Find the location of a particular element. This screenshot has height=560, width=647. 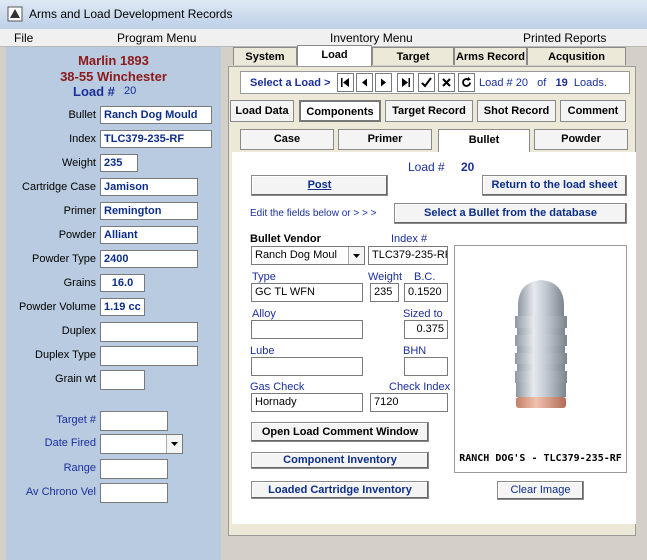

post-button: Post is located at coordinates (319, 185).